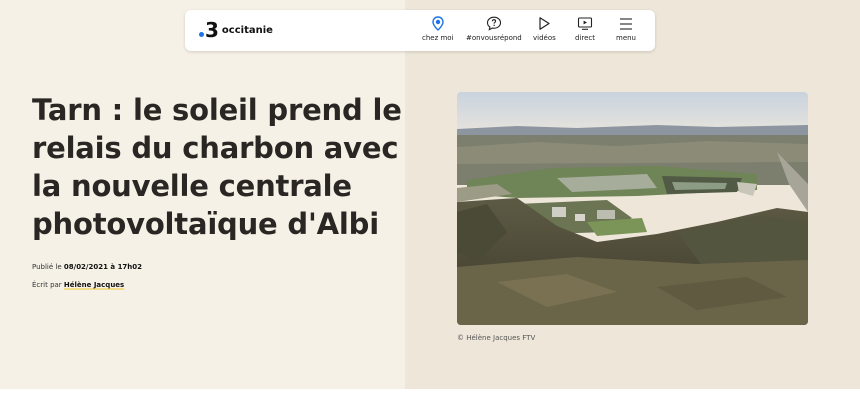  I want to click on published-prefix: Publié le, so click(48, 267).